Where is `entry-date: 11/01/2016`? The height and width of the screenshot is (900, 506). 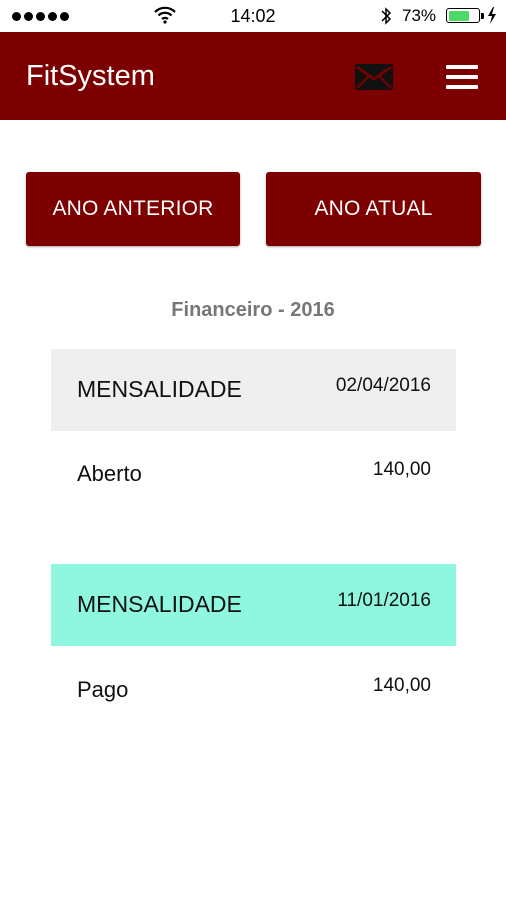 entry-date: 11/01/2016 is located at coordinates (384, 600).